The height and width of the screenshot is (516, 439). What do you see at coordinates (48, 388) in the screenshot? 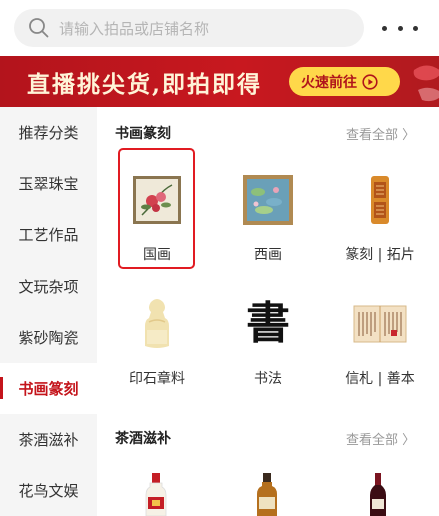
I see `sidebar-item-calligraphy-painting: 书画篆刻` at bounding box center [48, 388].